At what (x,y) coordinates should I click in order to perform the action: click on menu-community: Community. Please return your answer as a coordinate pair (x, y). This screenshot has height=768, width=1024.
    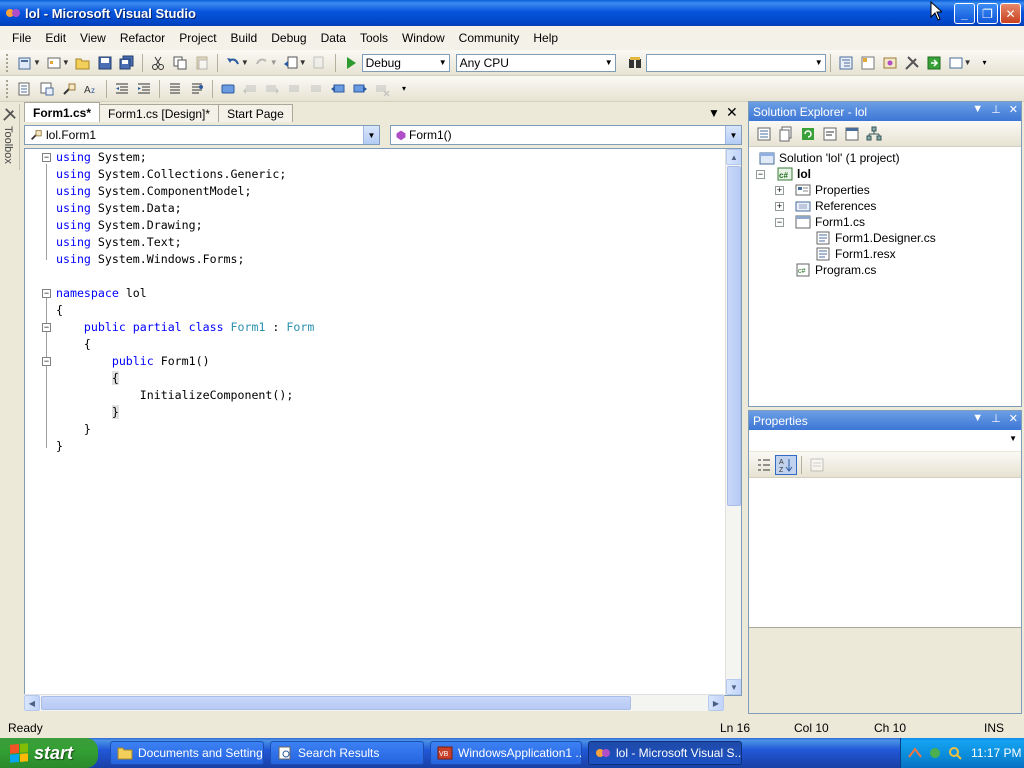
    Looking at the image, I should click on (489, 38).